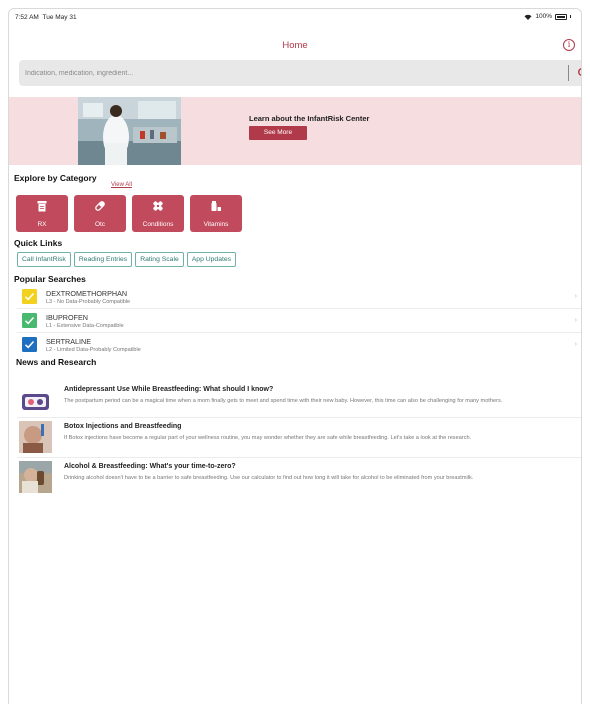  Describe the element at coordinates (42, 213) in the screenshot. I see `category-rx-button: RX` at that location.